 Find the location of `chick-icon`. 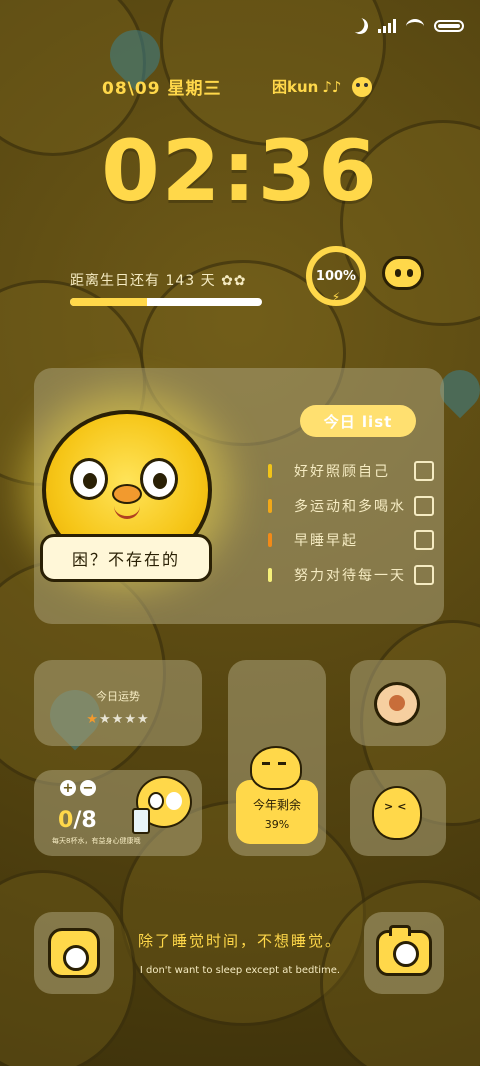

chick-icon is located at coordinates (397, 813).